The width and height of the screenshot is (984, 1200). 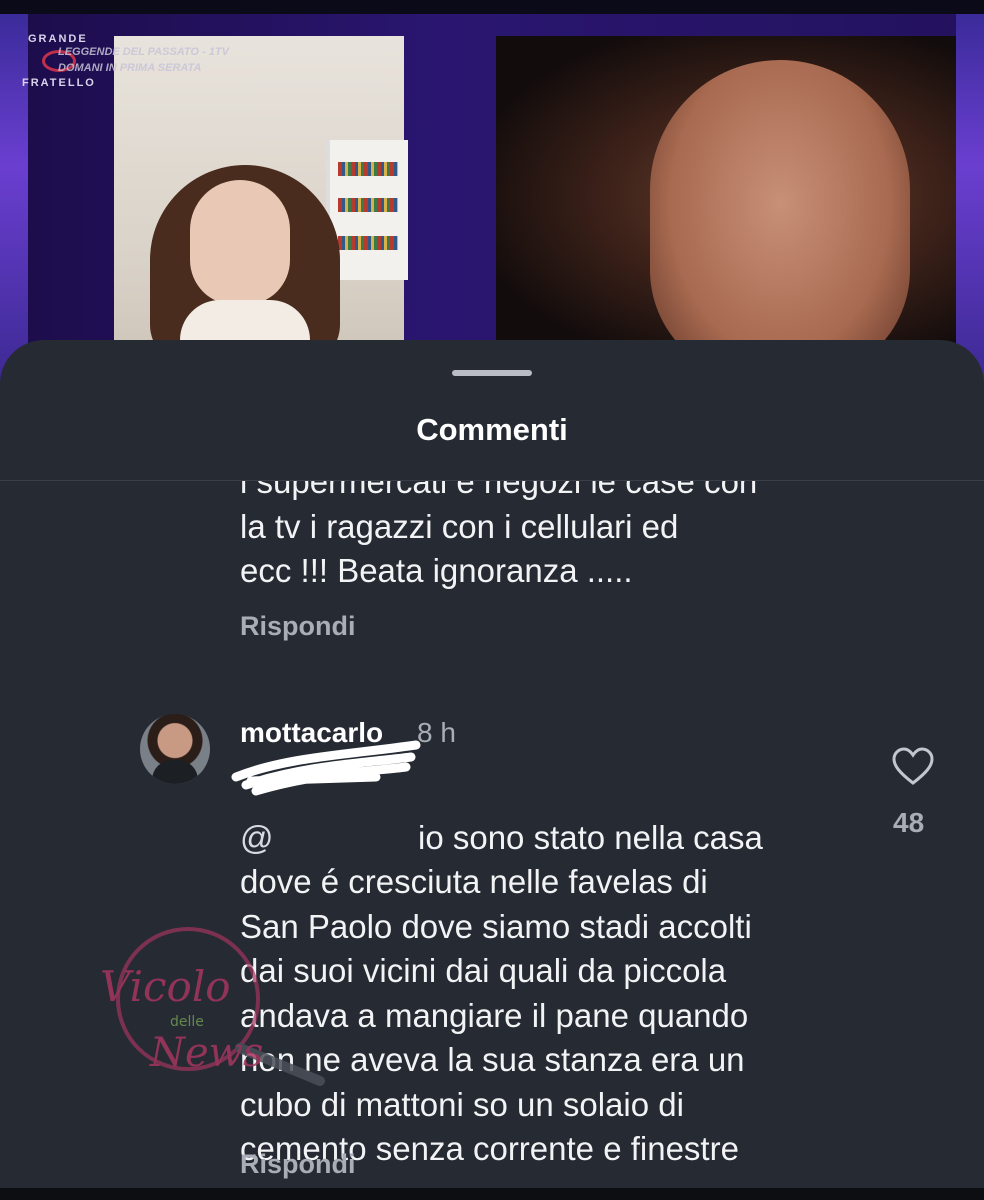 I want to click on avatar, so click(x=175, y=749).